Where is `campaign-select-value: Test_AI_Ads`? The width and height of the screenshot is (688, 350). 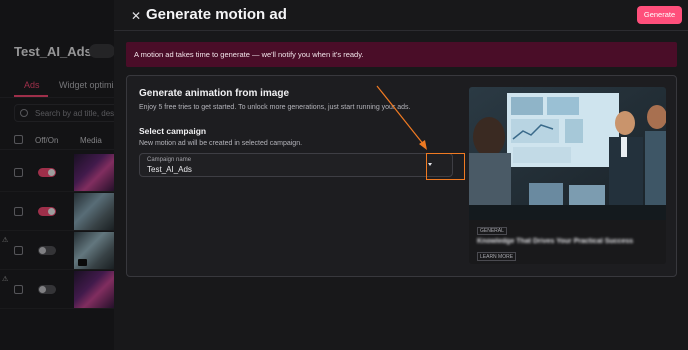
campaign-select-value: Test_AI_Ads is located at coordinates (169, 169).